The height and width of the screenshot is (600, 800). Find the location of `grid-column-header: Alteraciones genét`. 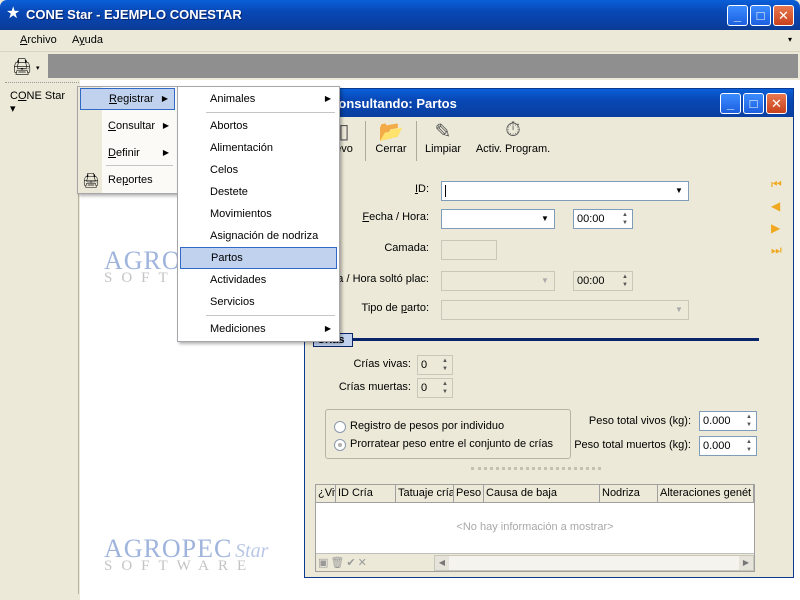

grid-column-header: Alteraciones genét is located at coordinates (706, 494).